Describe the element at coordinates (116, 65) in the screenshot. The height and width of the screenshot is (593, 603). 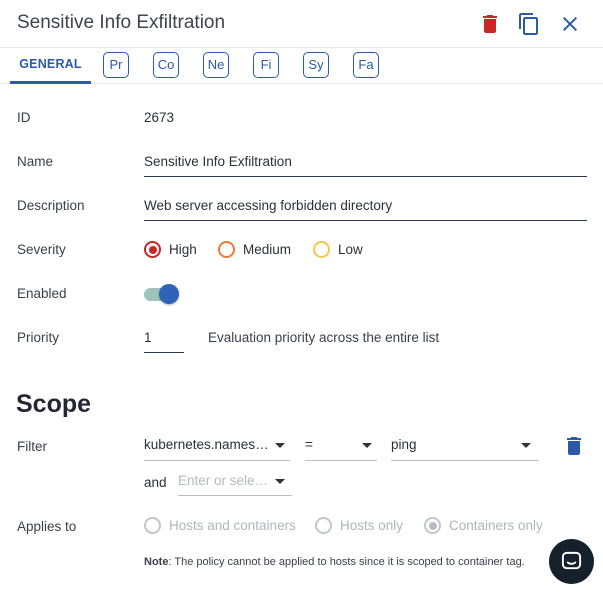
I see `tab-pr: Pr` at that location.